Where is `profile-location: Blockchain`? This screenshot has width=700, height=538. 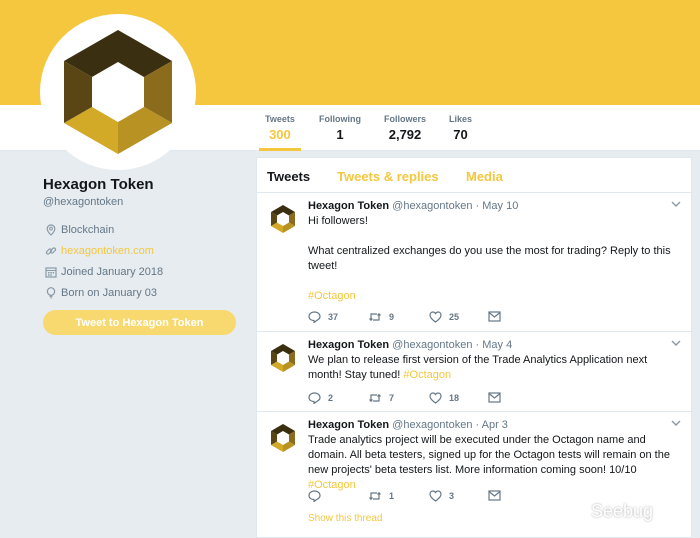 profile-location: Blockchain is located at coordinates (143, 229).